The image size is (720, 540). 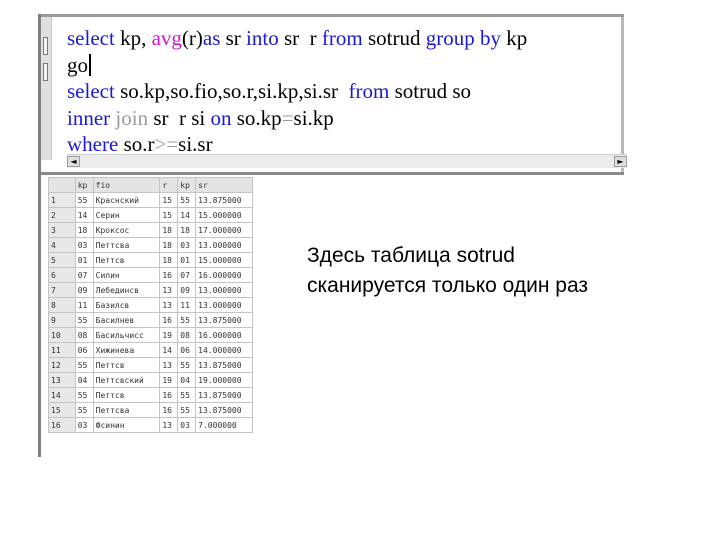 I want to click on cell-kp-2: 04, so click(x=187, y=380).